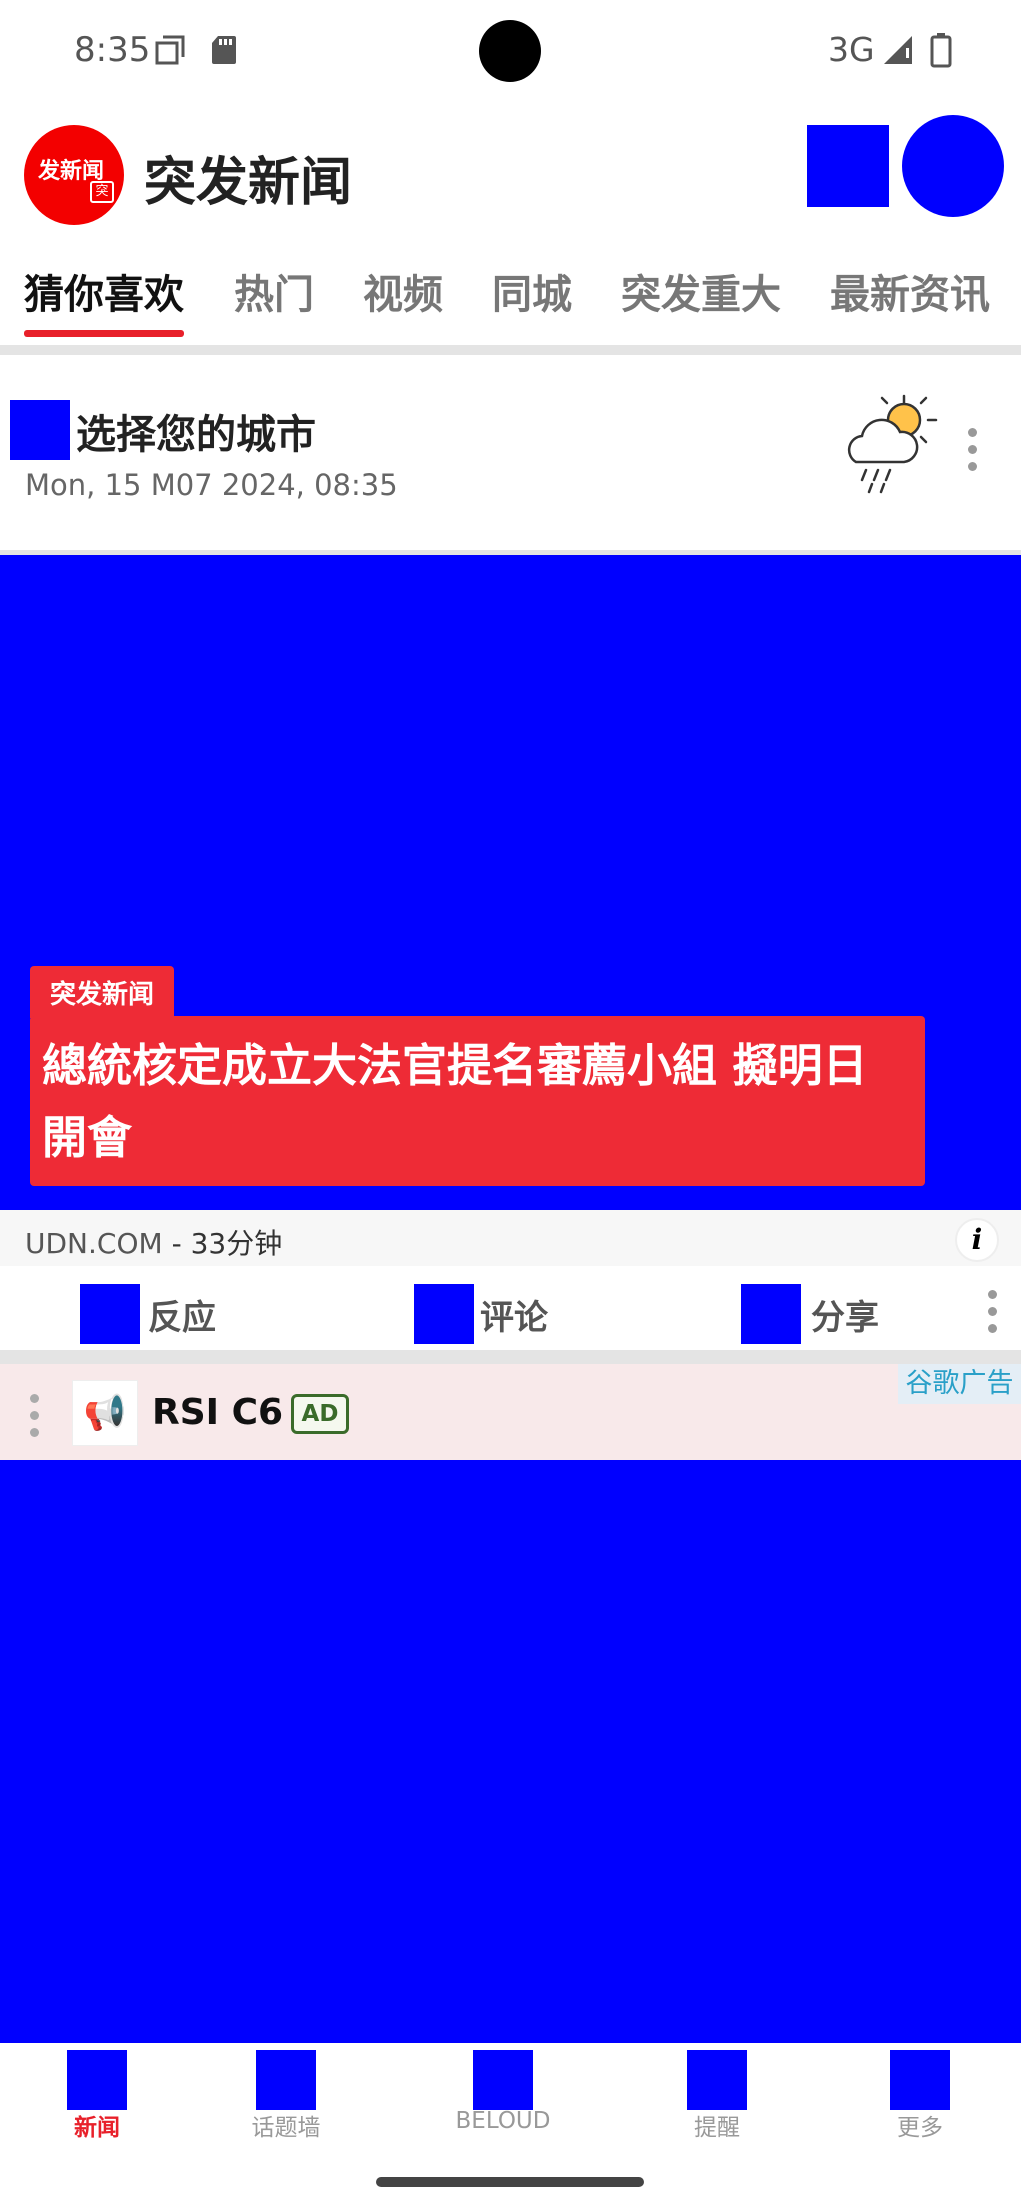 This screenshot has height=2212, width=1021. Describe the element at coordinates (899, 52) in the screenshot. I see `signal-icon` at that location.